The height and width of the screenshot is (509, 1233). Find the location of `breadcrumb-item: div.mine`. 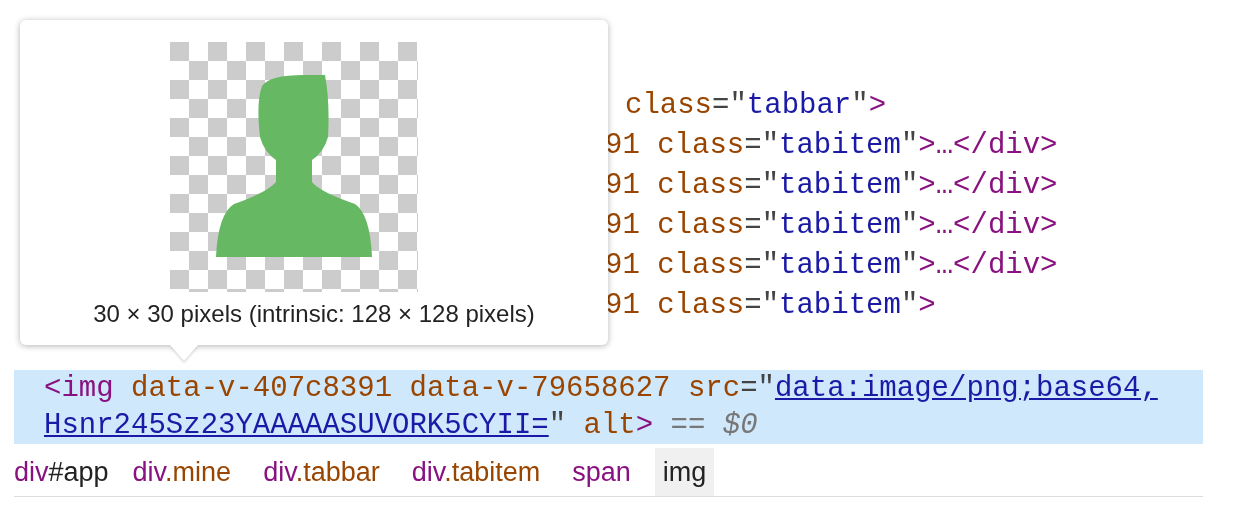

breadcrumb-item: div.mine is located at coordinates (182, 472).